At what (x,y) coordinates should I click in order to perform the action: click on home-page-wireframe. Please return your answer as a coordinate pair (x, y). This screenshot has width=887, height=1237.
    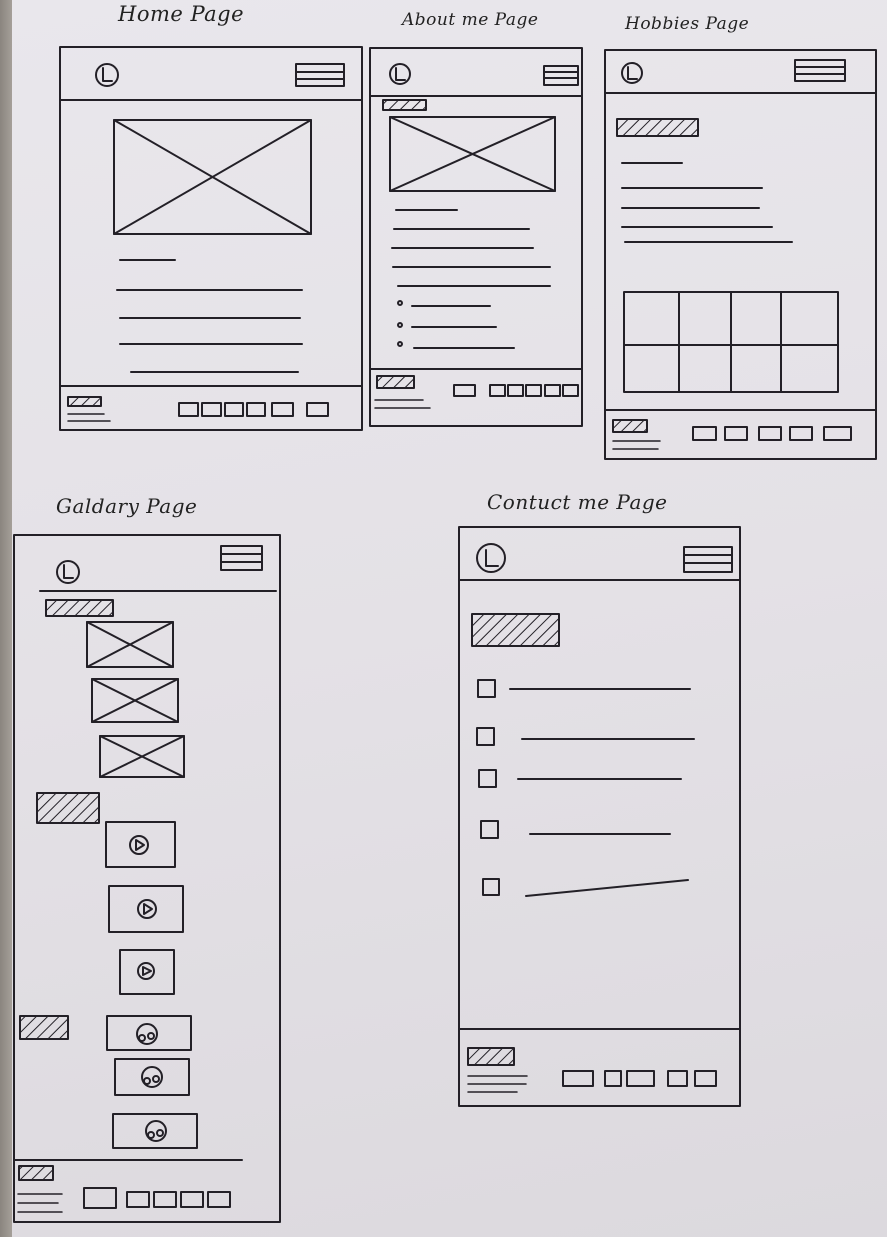
    Looking at the image, I should click on (211, 238).